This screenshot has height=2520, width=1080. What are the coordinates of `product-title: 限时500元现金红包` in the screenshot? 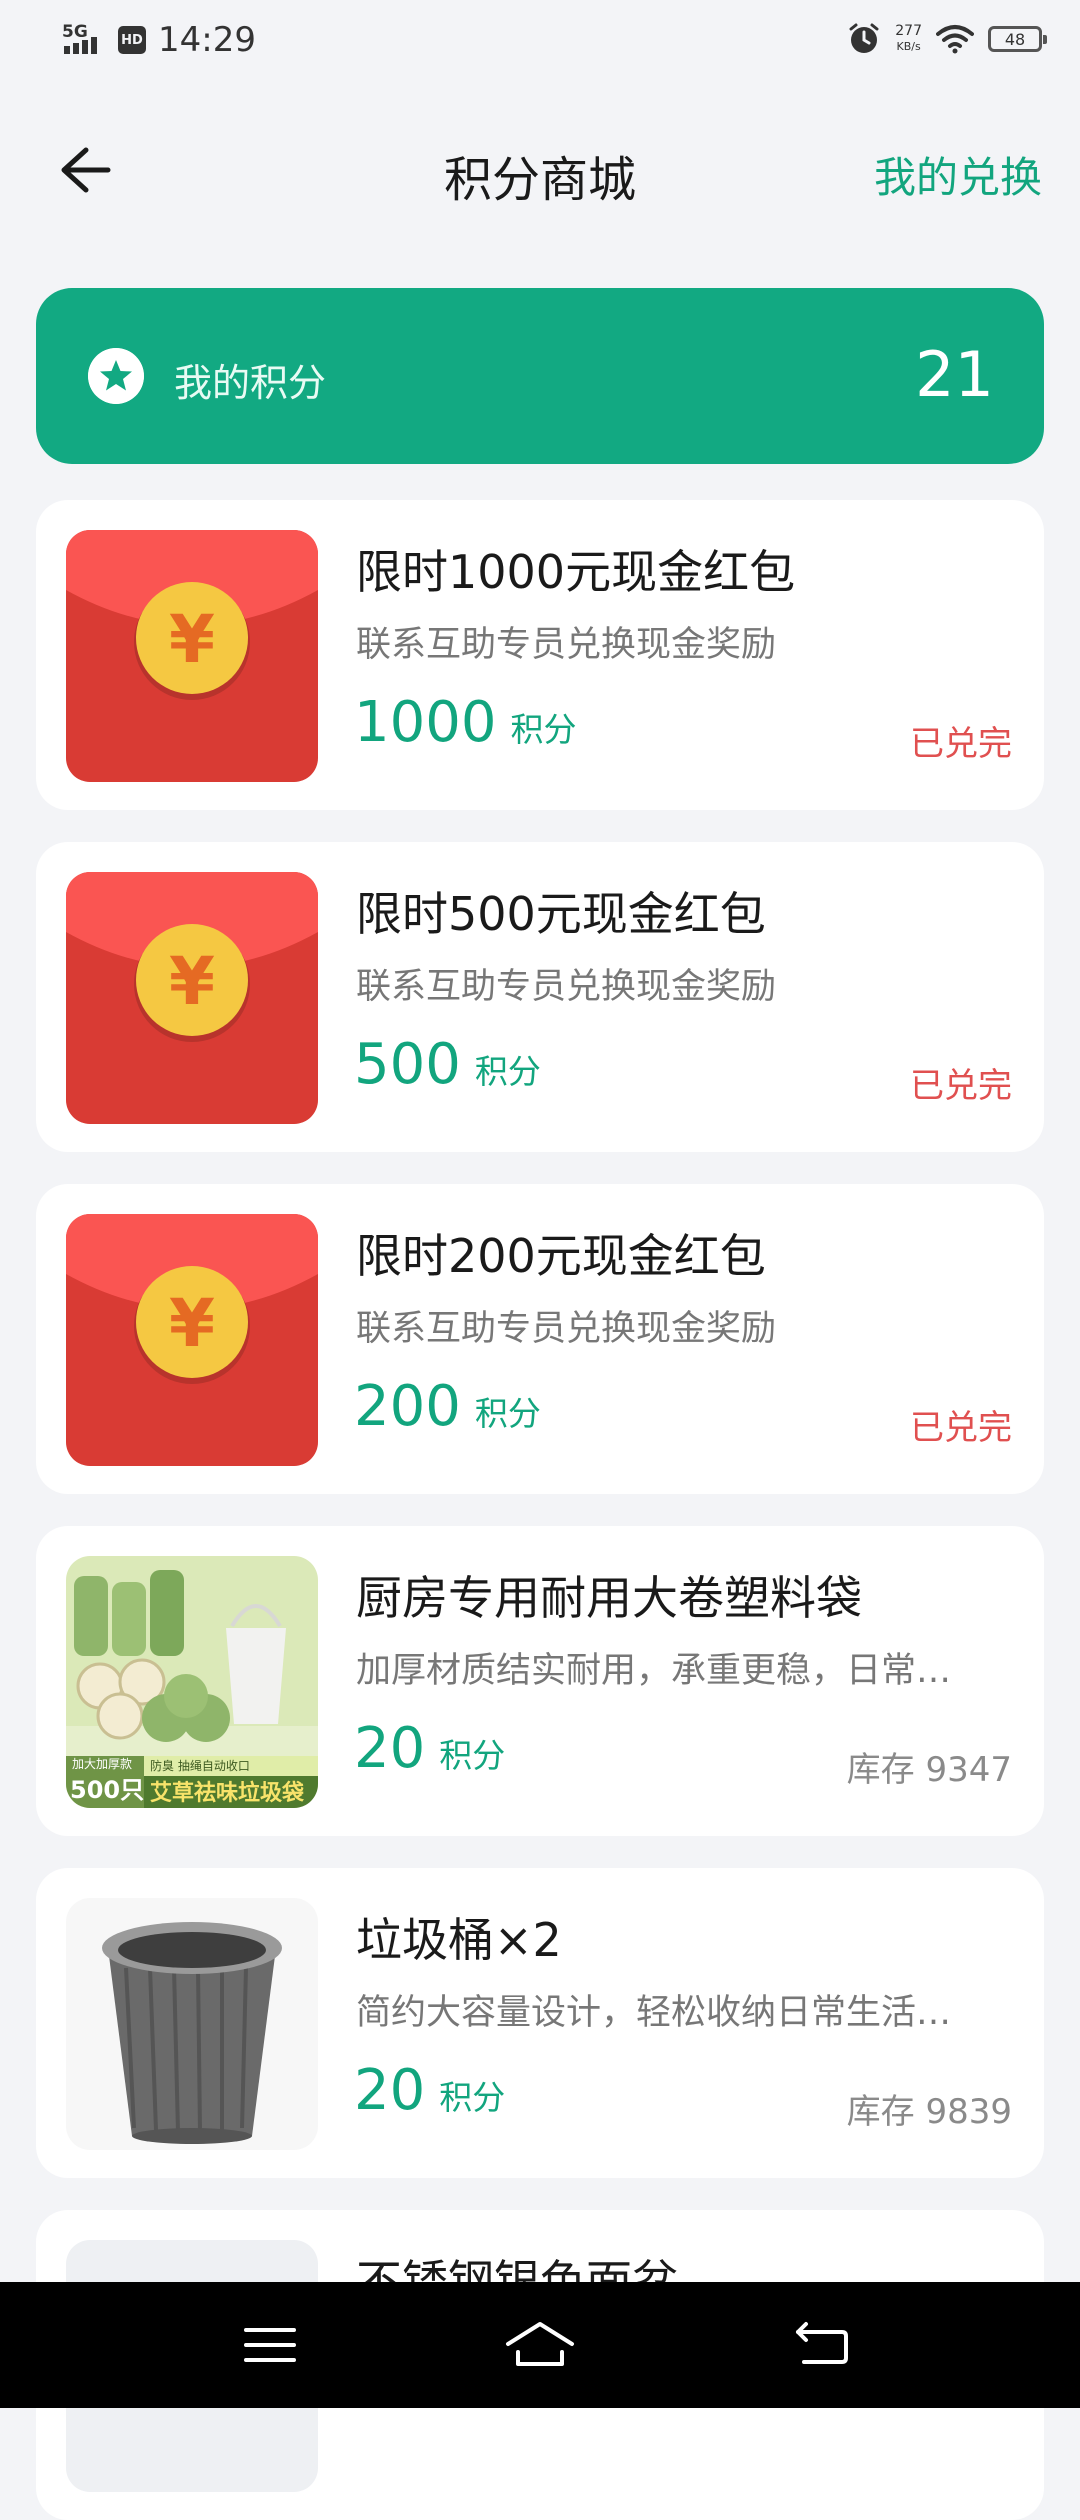 It's located at (561, 914).